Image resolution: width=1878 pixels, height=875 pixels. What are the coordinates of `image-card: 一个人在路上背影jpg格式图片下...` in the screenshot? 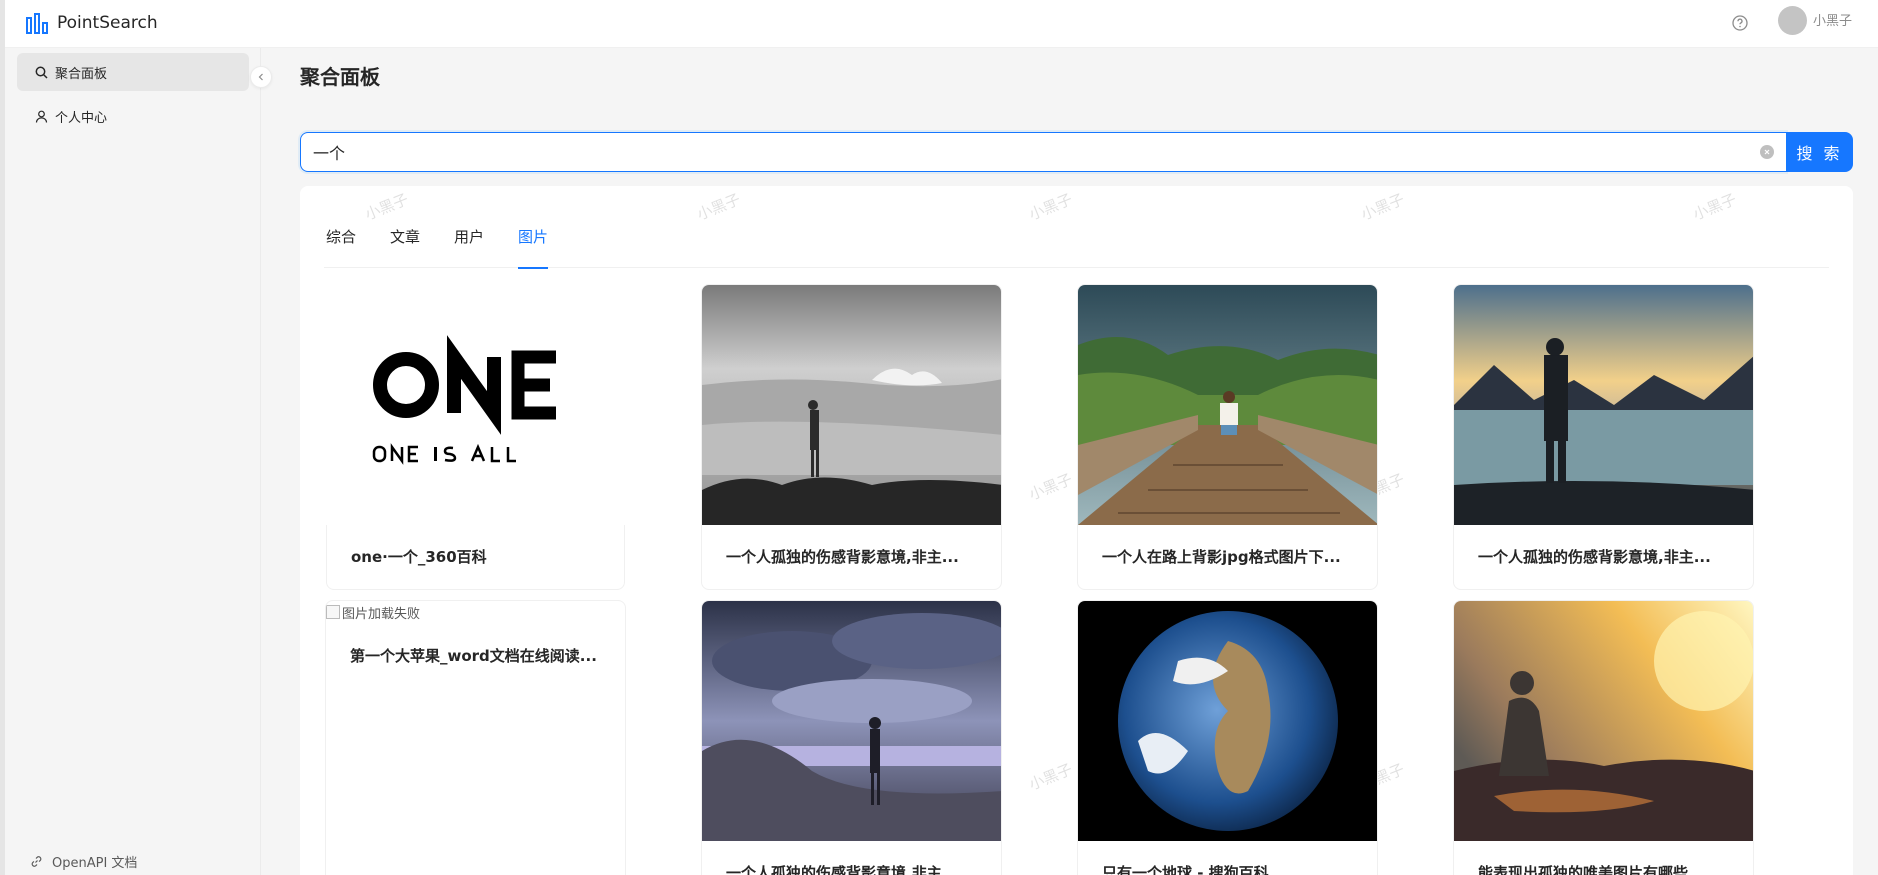 It's located at (1227, 437).